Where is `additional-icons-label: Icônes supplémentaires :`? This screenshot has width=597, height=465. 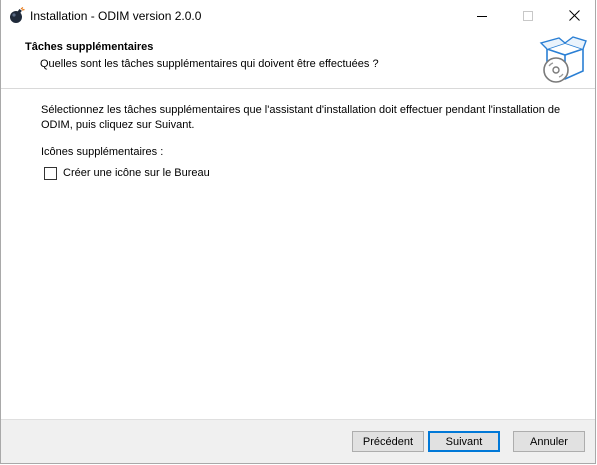 additional-icons-label: Icônes supplémentaires : is located at coordinates (102, 152).